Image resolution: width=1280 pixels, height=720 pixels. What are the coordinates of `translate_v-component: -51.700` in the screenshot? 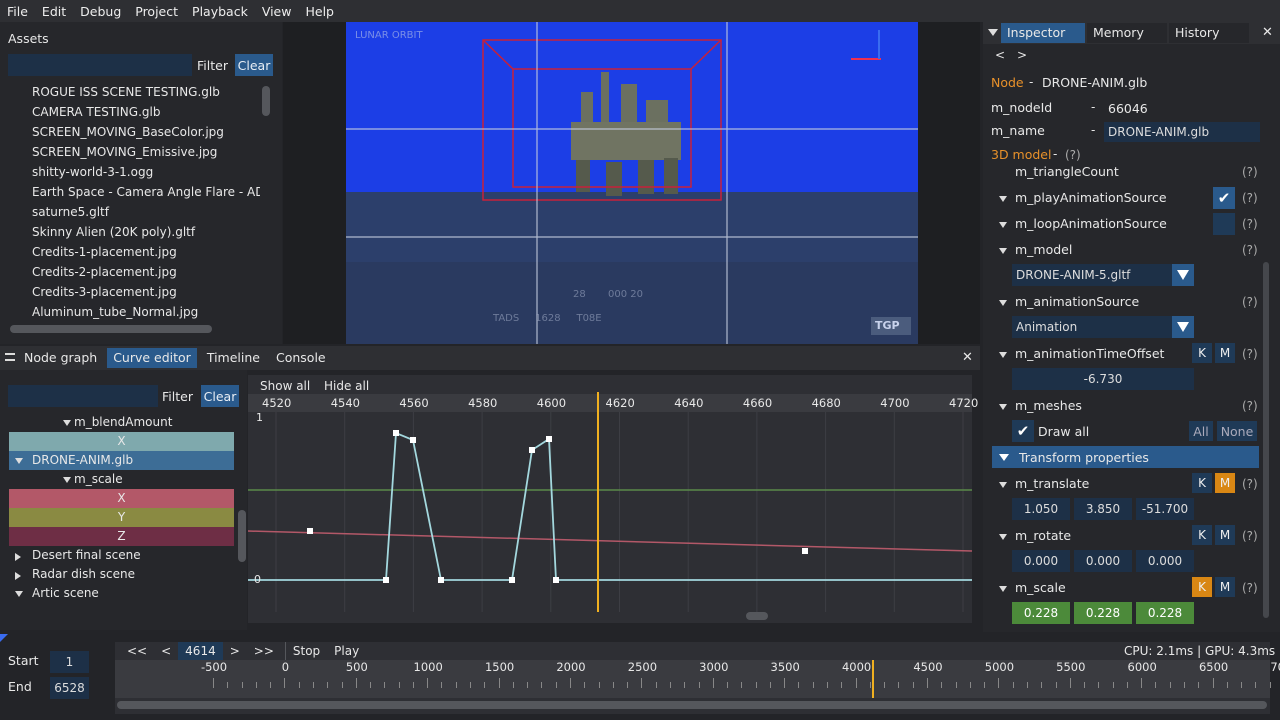 It's located at (1165, 509).